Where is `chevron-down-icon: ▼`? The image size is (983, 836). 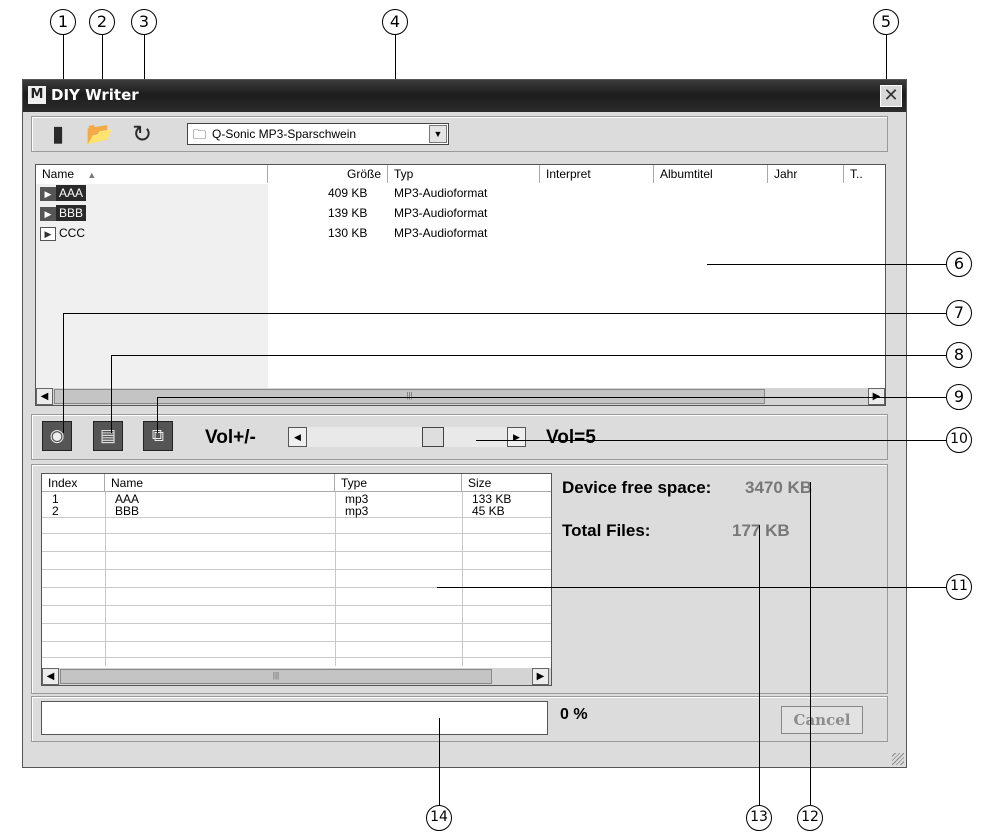 chevron-down-icon: ▼ is located at coordinates (438, 134).